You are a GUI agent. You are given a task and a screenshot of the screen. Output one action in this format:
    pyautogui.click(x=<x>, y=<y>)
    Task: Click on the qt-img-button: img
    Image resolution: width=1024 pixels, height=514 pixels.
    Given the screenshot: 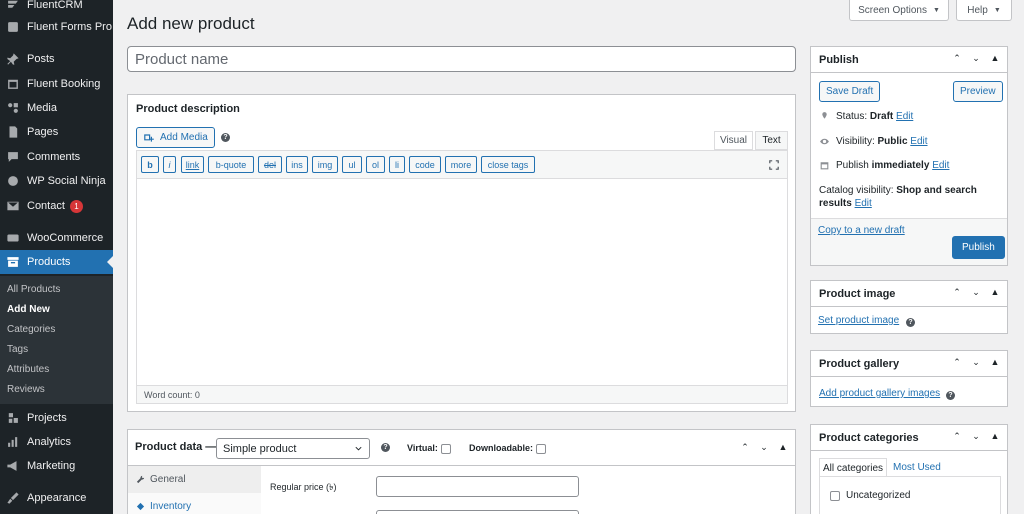 What is the action you would take?
    pyautogui.click(x=325, y=164)
    